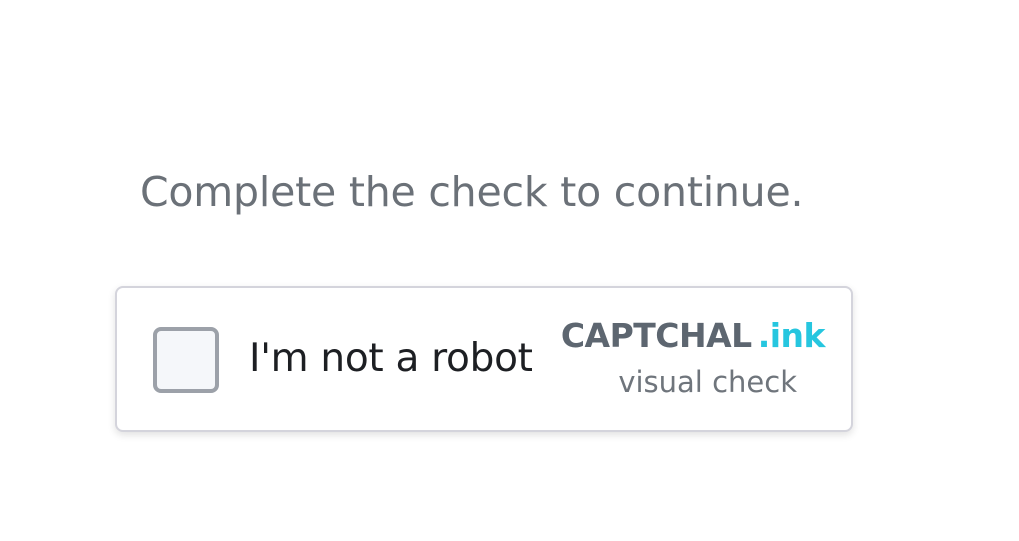 Image resolution: width=1019 pixels, height=541 pixels. What do you see at coordinates (391, 359) in the screenshot?
I see `not-robot-label: I'm not a robot` at bounding box center [391, 359].